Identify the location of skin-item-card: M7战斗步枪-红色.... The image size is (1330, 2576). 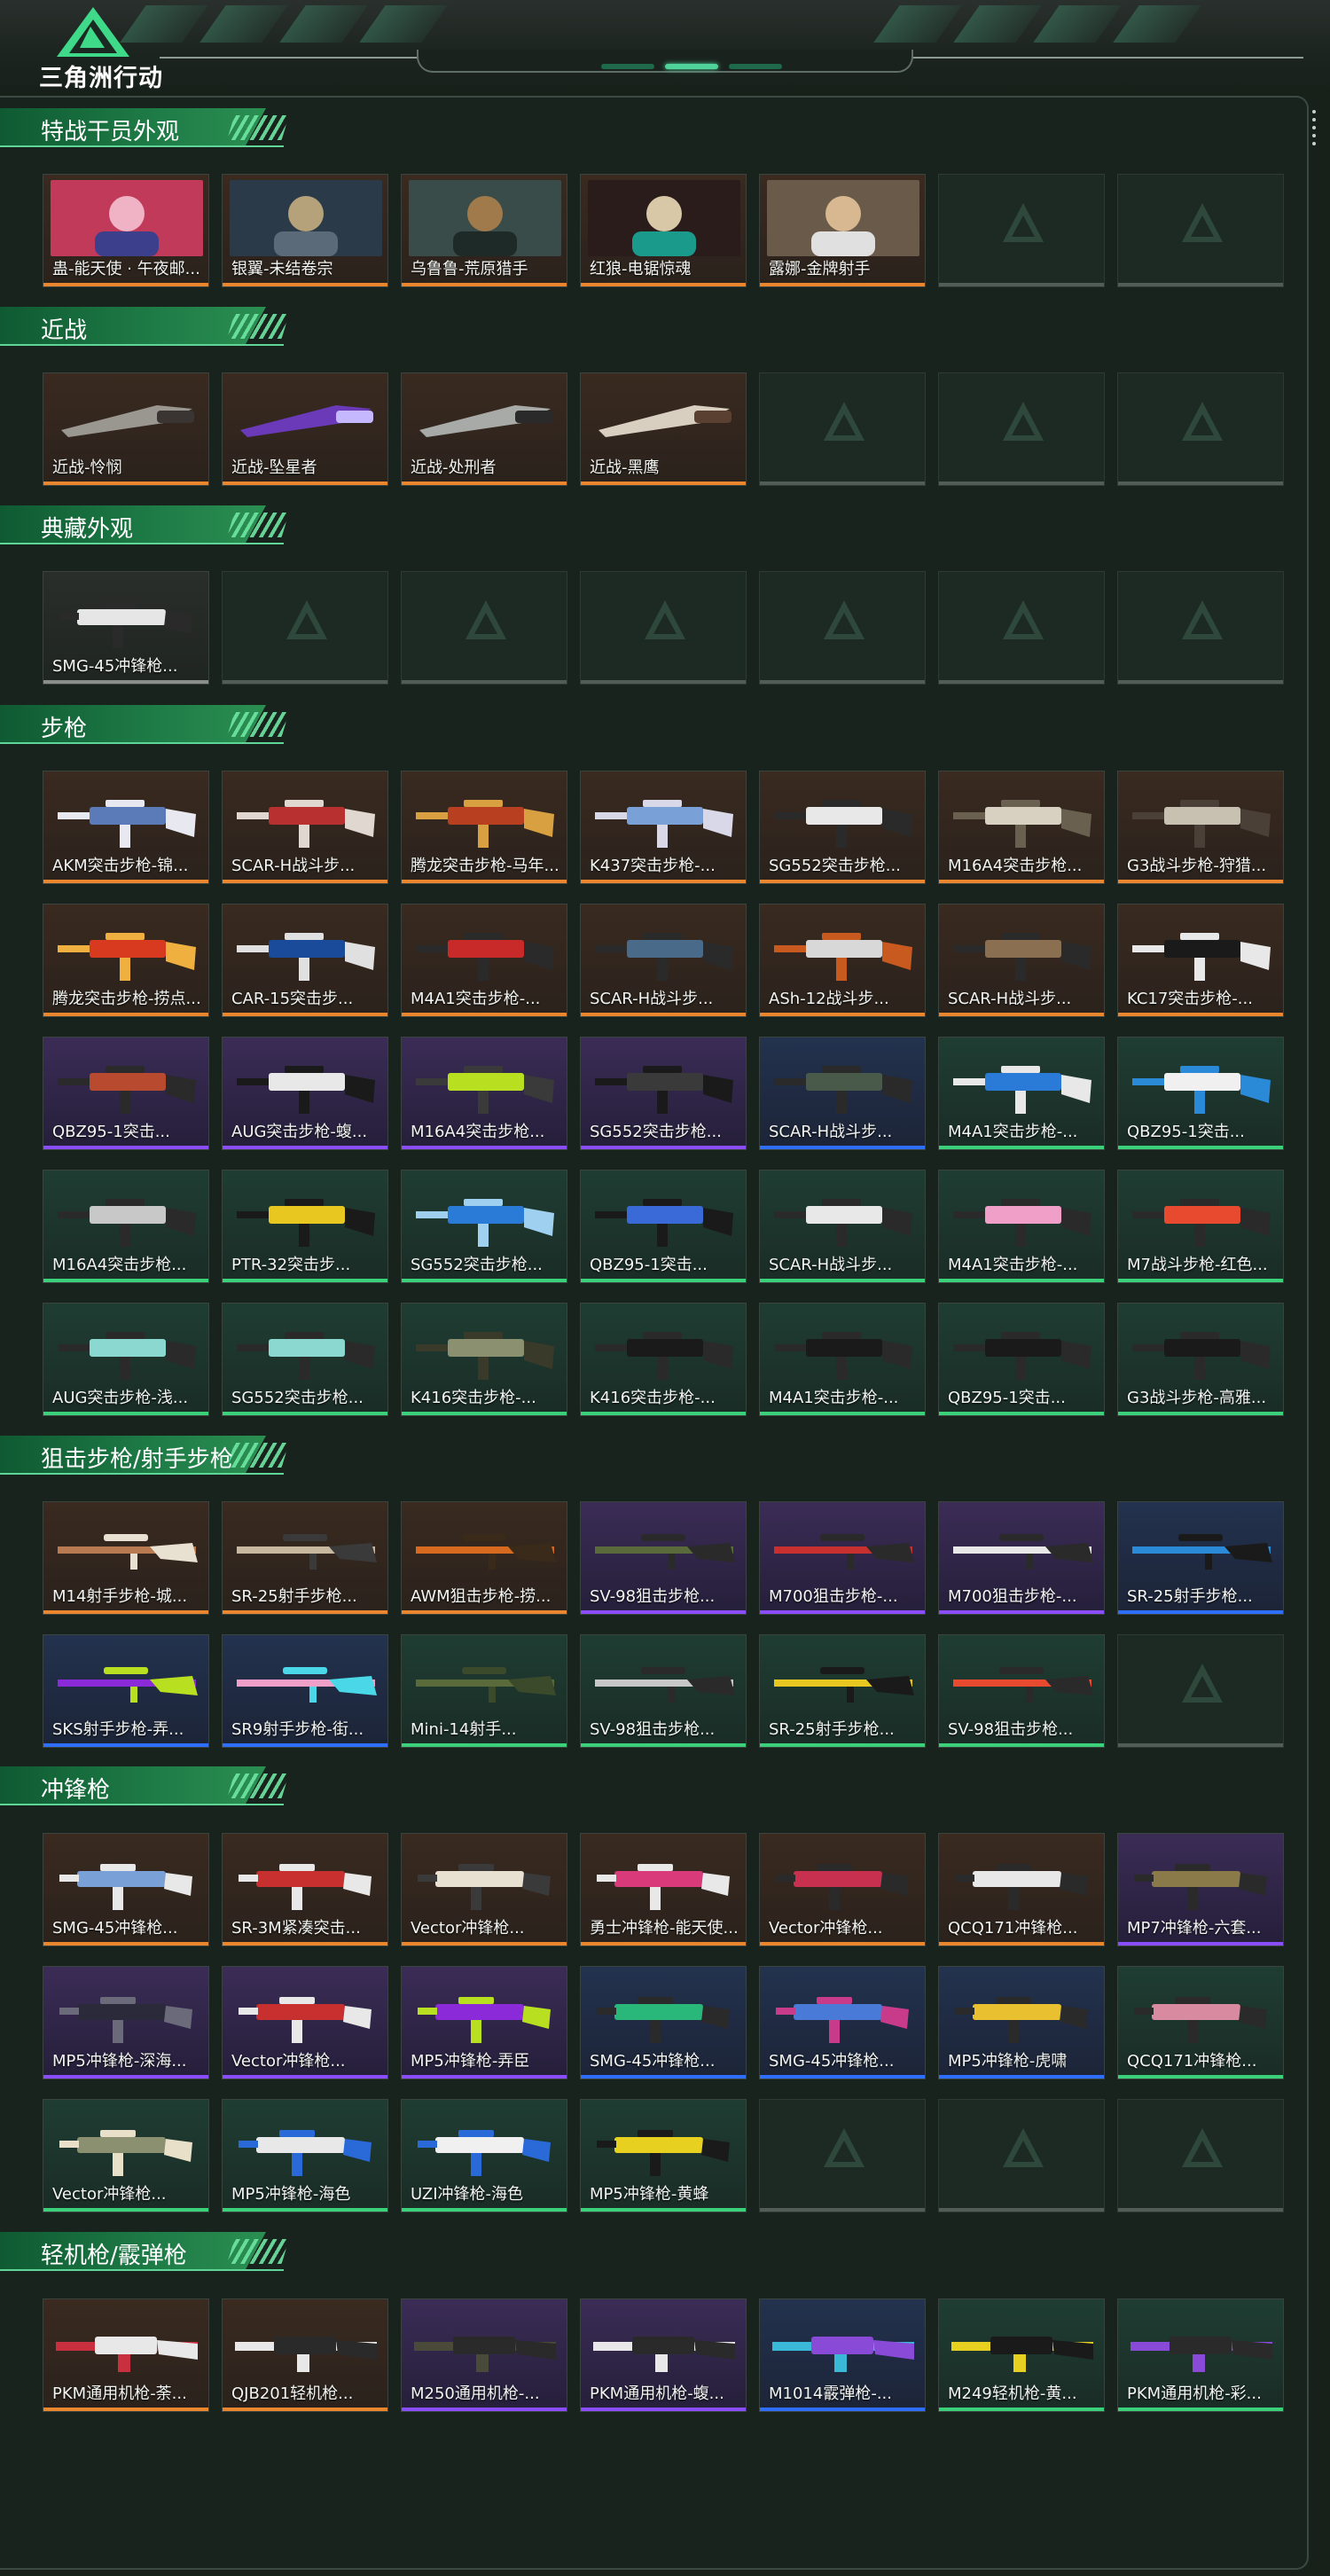
(1201, 1226).